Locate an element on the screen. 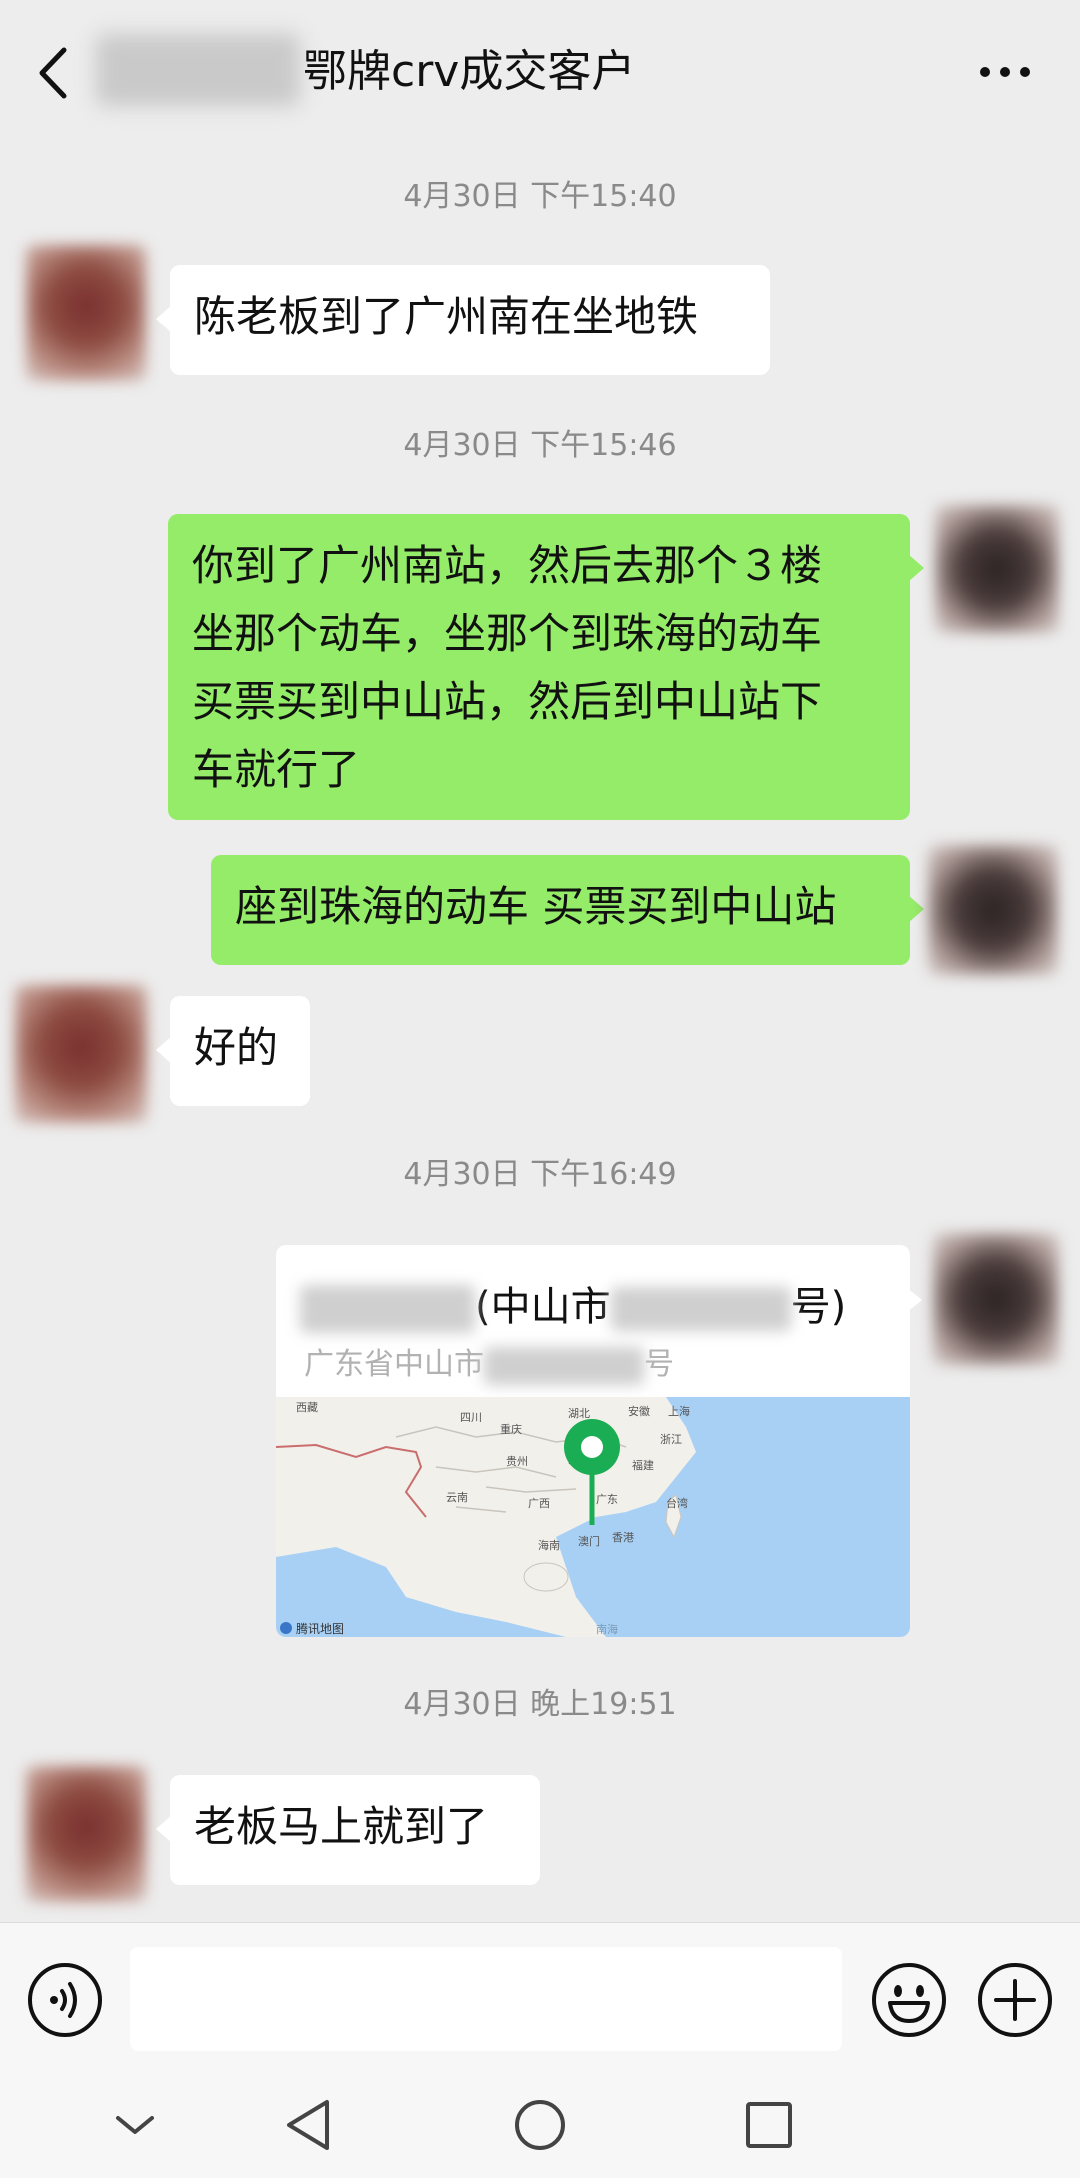  message-text: 好的 is located at coordinates (236, 1047).